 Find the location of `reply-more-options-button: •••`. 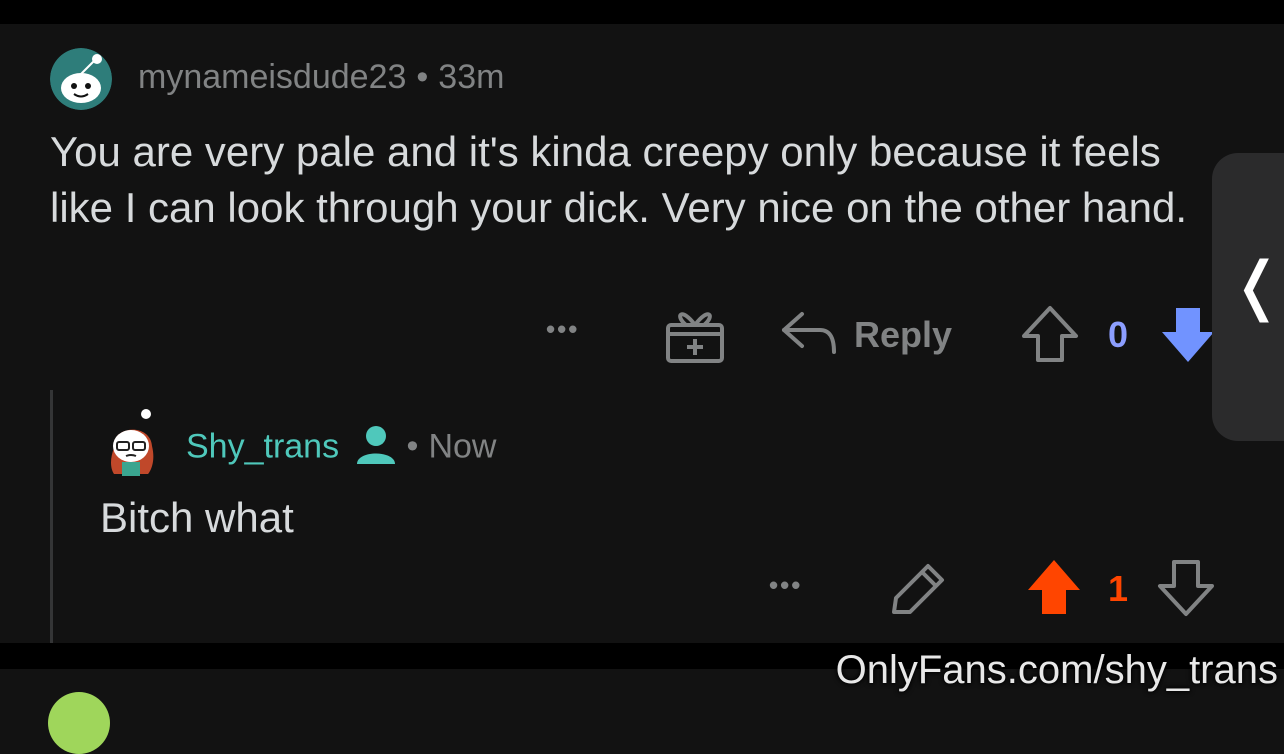

reply-more-options-button: ••• is located at coordinates (785, 585).